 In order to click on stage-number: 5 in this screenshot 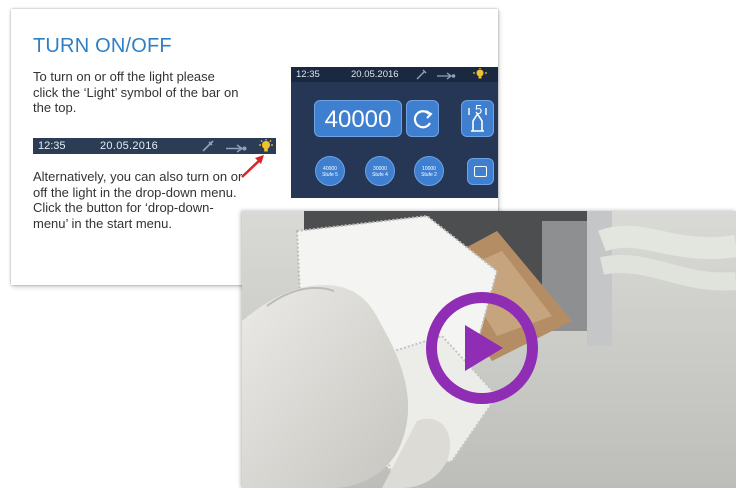, I will do `click(479, 109)`.